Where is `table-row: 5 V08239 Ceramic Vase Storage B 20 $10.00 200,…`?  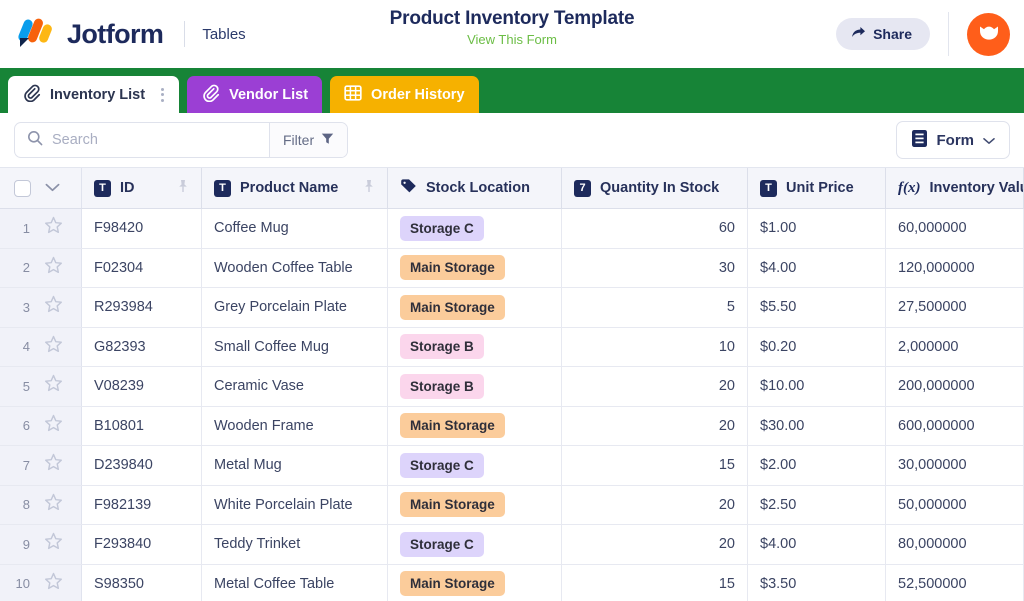 table-row: 5 V08239 Ceramic Vase Storage B 20 $10.00 200,… is located at coordinates (512, 387).